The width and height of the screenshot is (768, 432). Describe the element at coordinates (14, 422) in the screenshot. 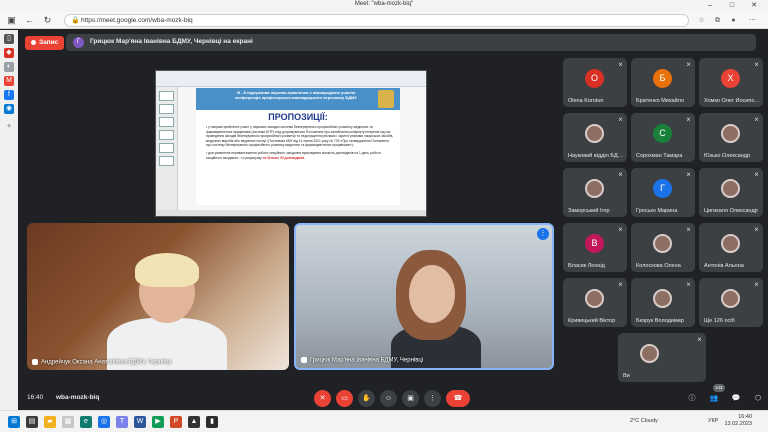

I see `start-icon: ⊞` at that location.